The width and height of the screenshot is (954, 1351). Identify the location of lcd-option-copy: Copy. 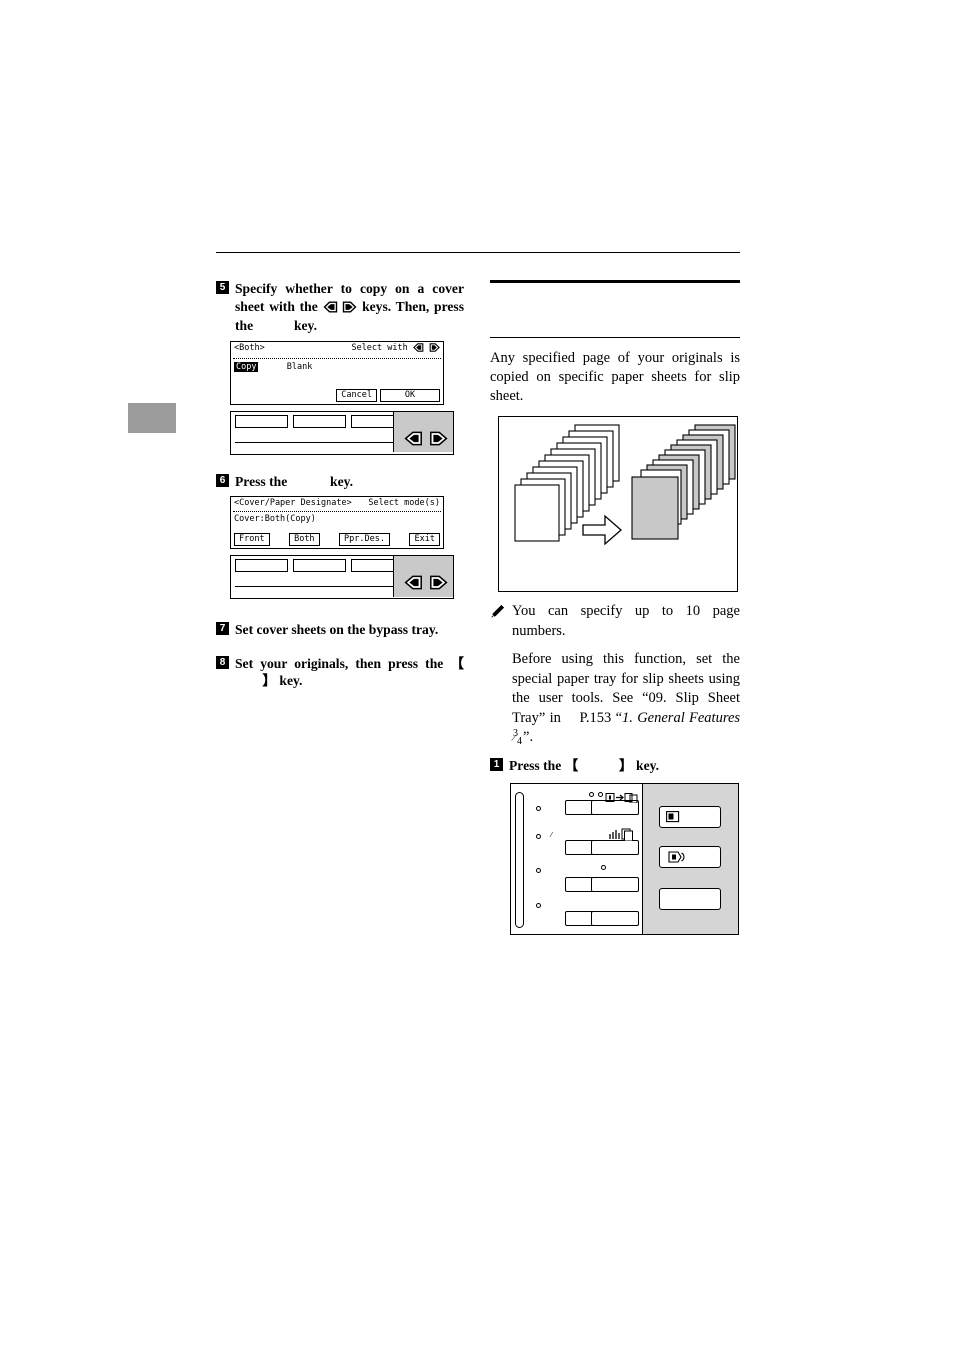
(246, 366).